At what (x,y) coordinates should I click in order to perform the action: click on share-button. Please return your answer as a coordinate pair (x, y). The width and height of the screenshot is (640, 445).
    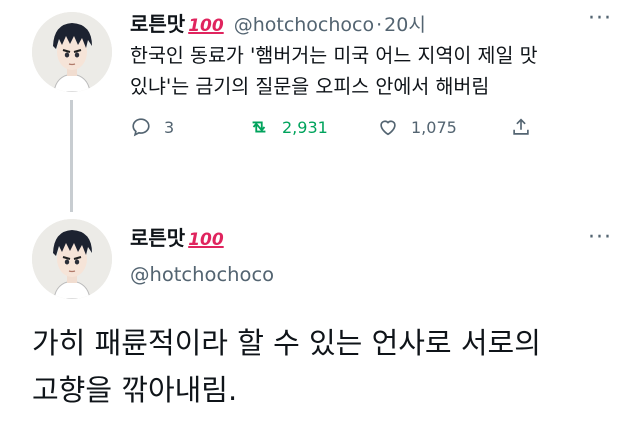
    Looking at the image, I should click on (527, 127).